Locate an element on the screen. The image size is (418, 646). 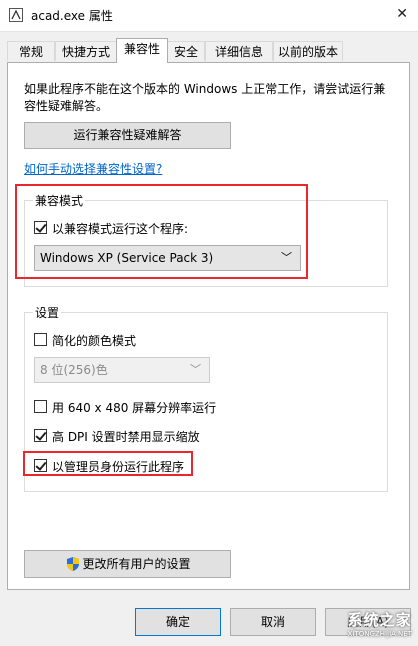
close-icon: ✕ is located at coordinates (402, 14).